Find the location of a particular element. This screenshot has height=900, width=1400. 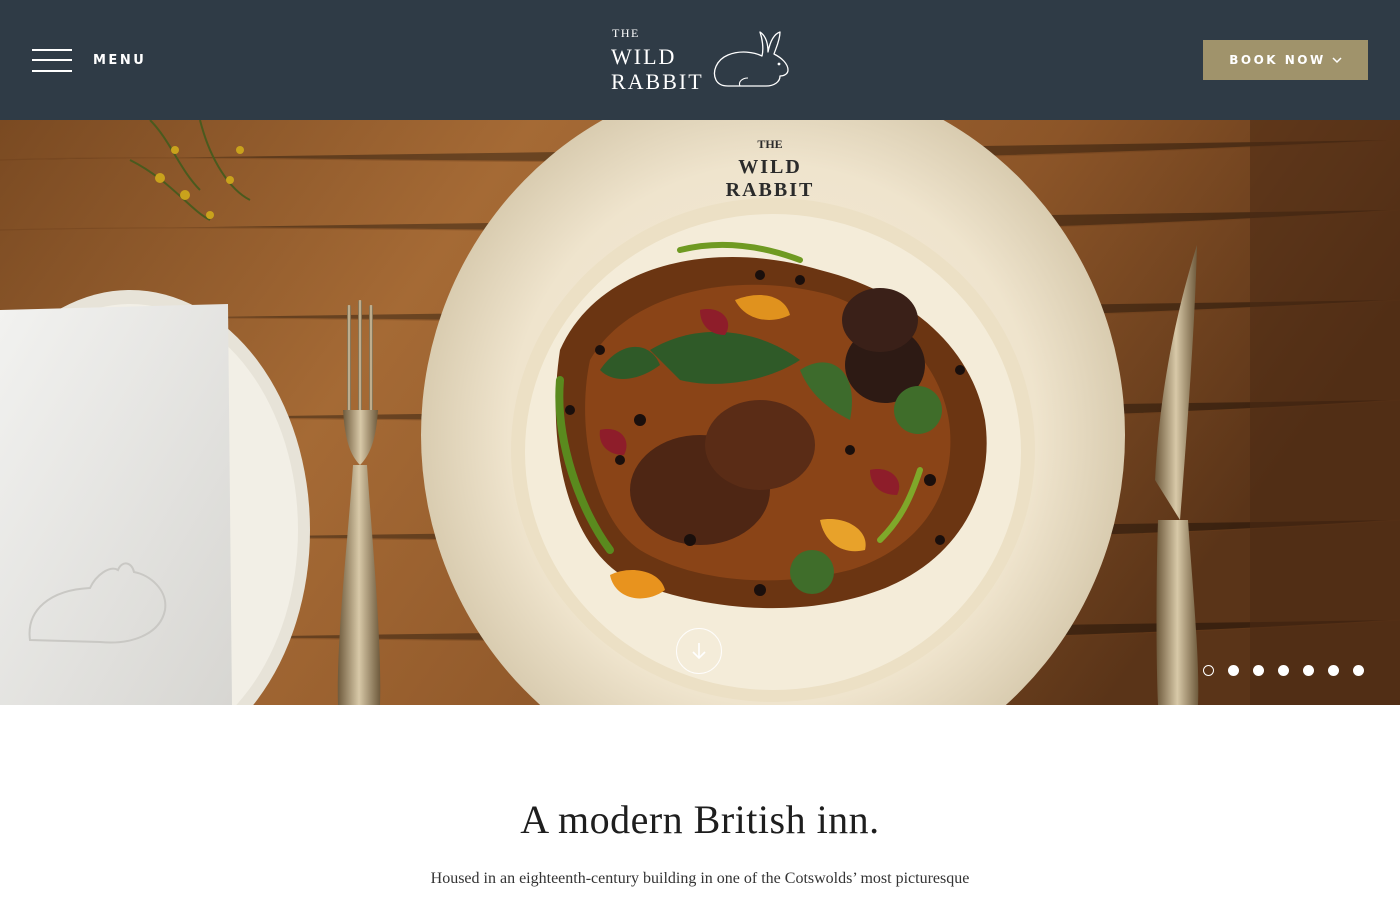

menu-button: MENU is located at coordinates (89, 60).